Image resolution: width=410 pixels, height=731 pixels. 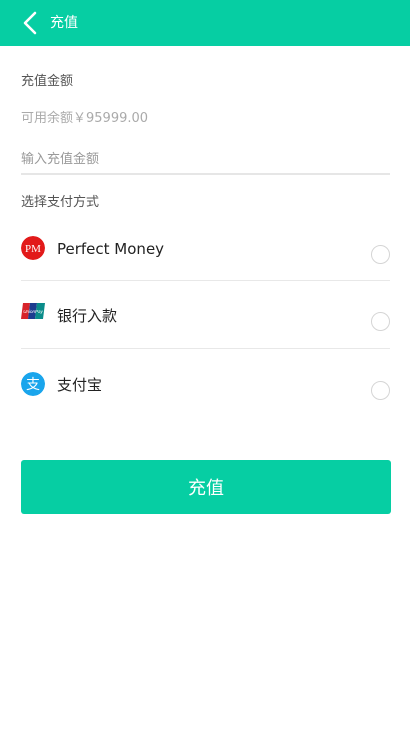 I want to click on payment-option-label: 支付宝, so click(x=80, y=385).